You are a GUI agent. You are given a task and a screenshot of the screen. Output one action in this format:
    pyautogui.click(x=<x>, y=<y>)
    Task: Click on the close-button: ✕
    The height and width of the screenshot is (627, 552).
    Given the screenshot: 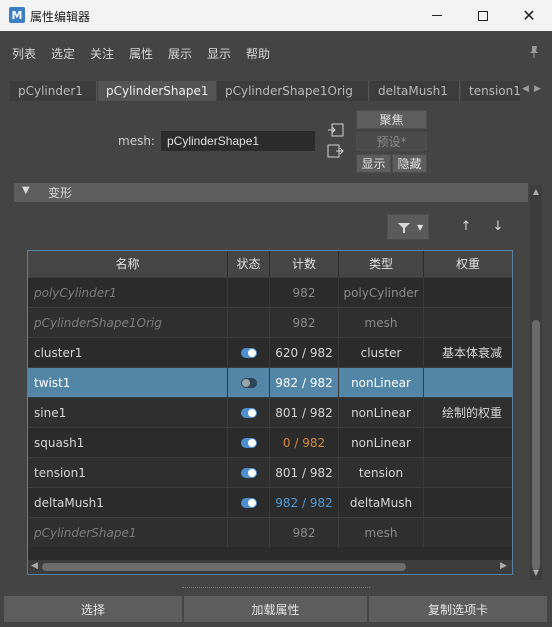 What is the action you would take?
    pyautogui.click(x=529, y=15)
    